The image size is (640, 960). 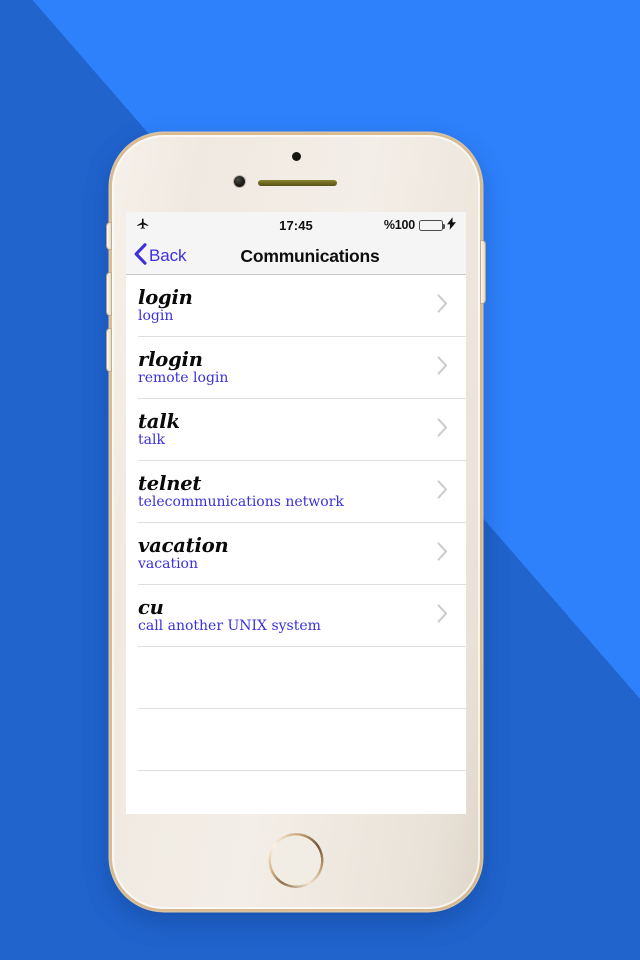 I want to click on status-bar: 17:45 %100, so click(x=296, y=225).